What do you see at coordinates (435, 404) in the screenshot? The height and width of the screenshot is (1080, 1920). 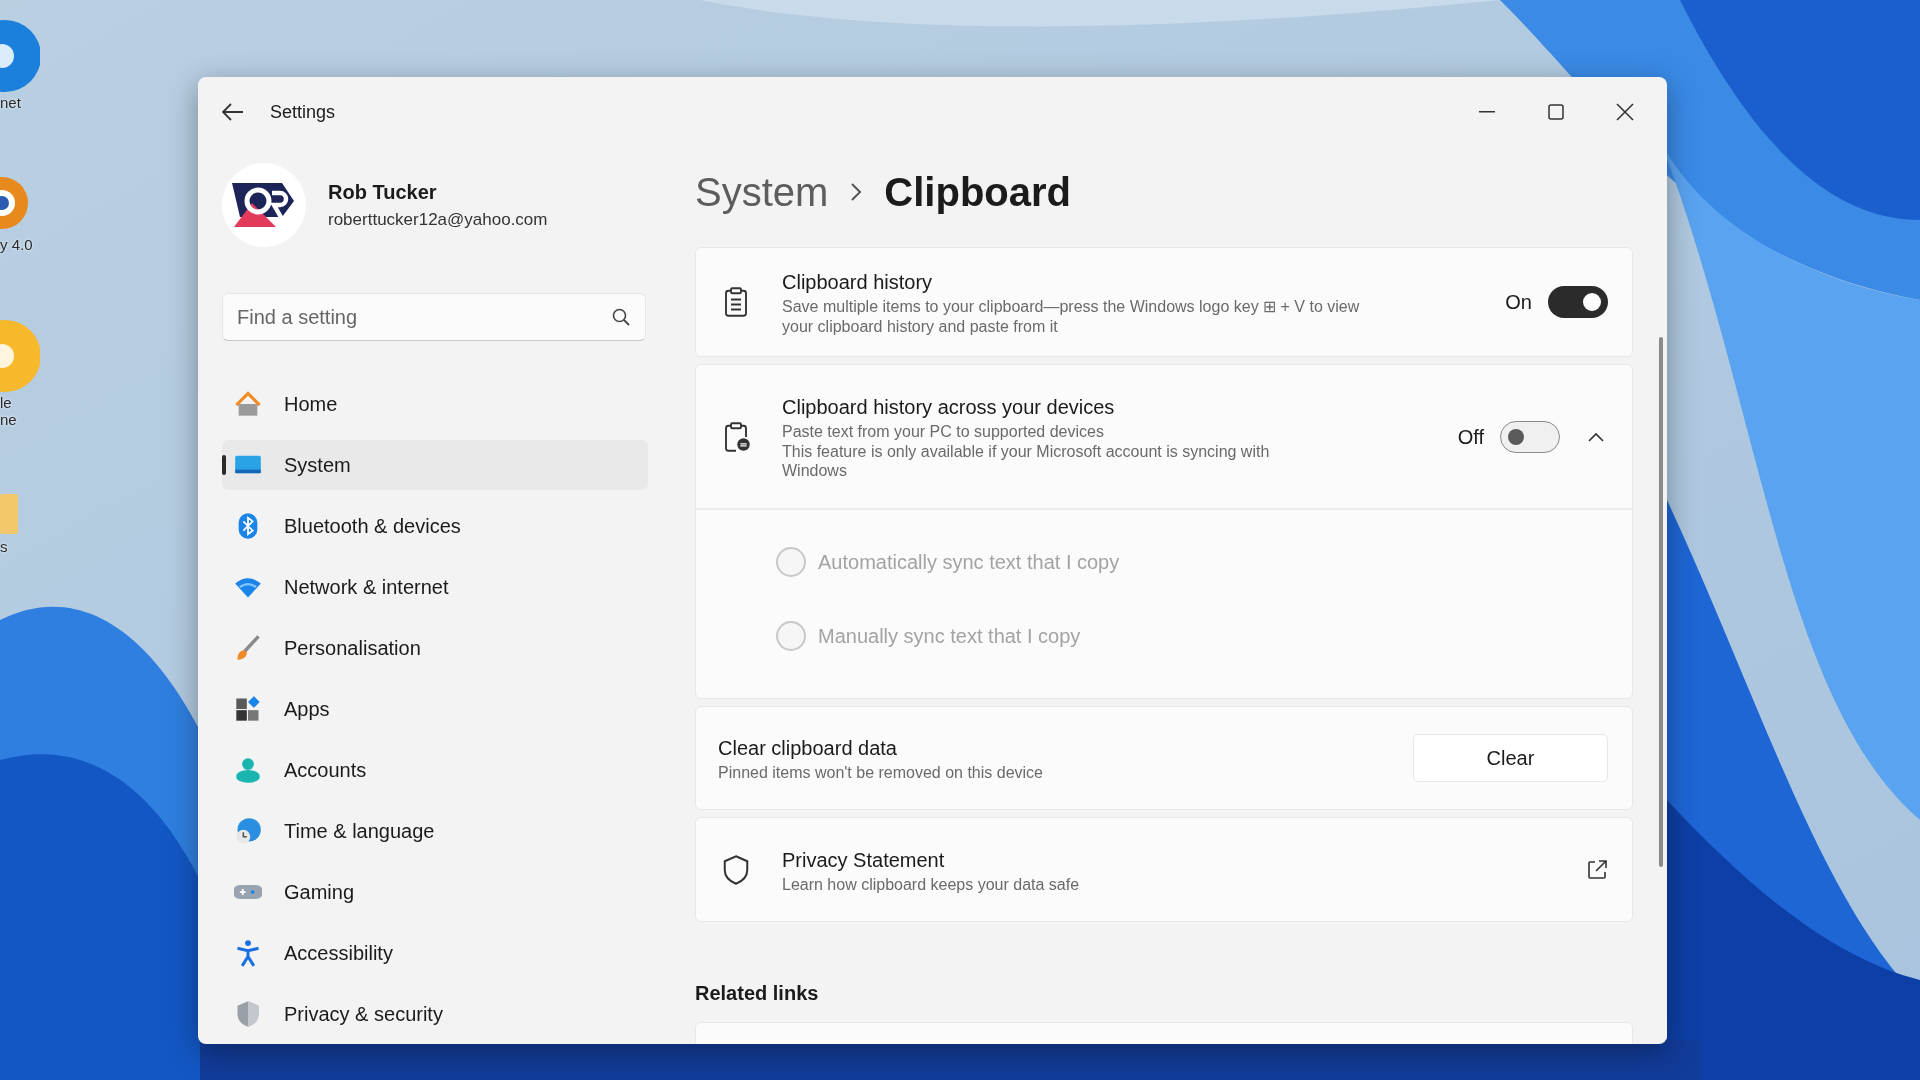 I see `nav-item: Home` at bounding box center [435, 404].